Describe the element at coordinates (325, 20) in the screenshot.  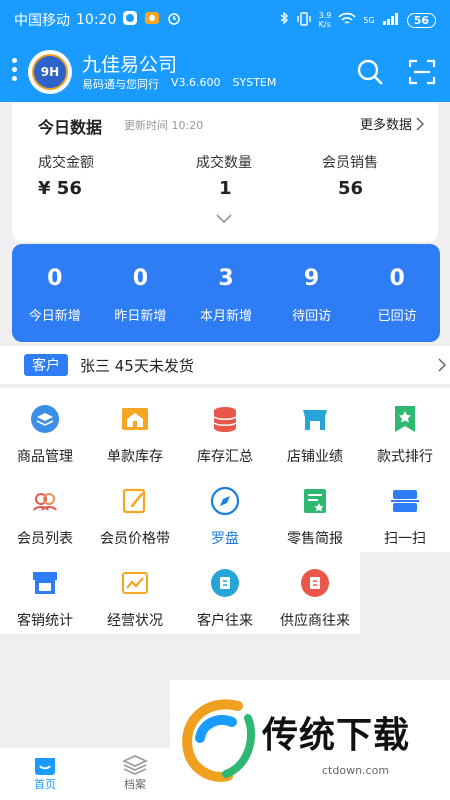
I see `net-speed: 3.9 K/s` at that location.